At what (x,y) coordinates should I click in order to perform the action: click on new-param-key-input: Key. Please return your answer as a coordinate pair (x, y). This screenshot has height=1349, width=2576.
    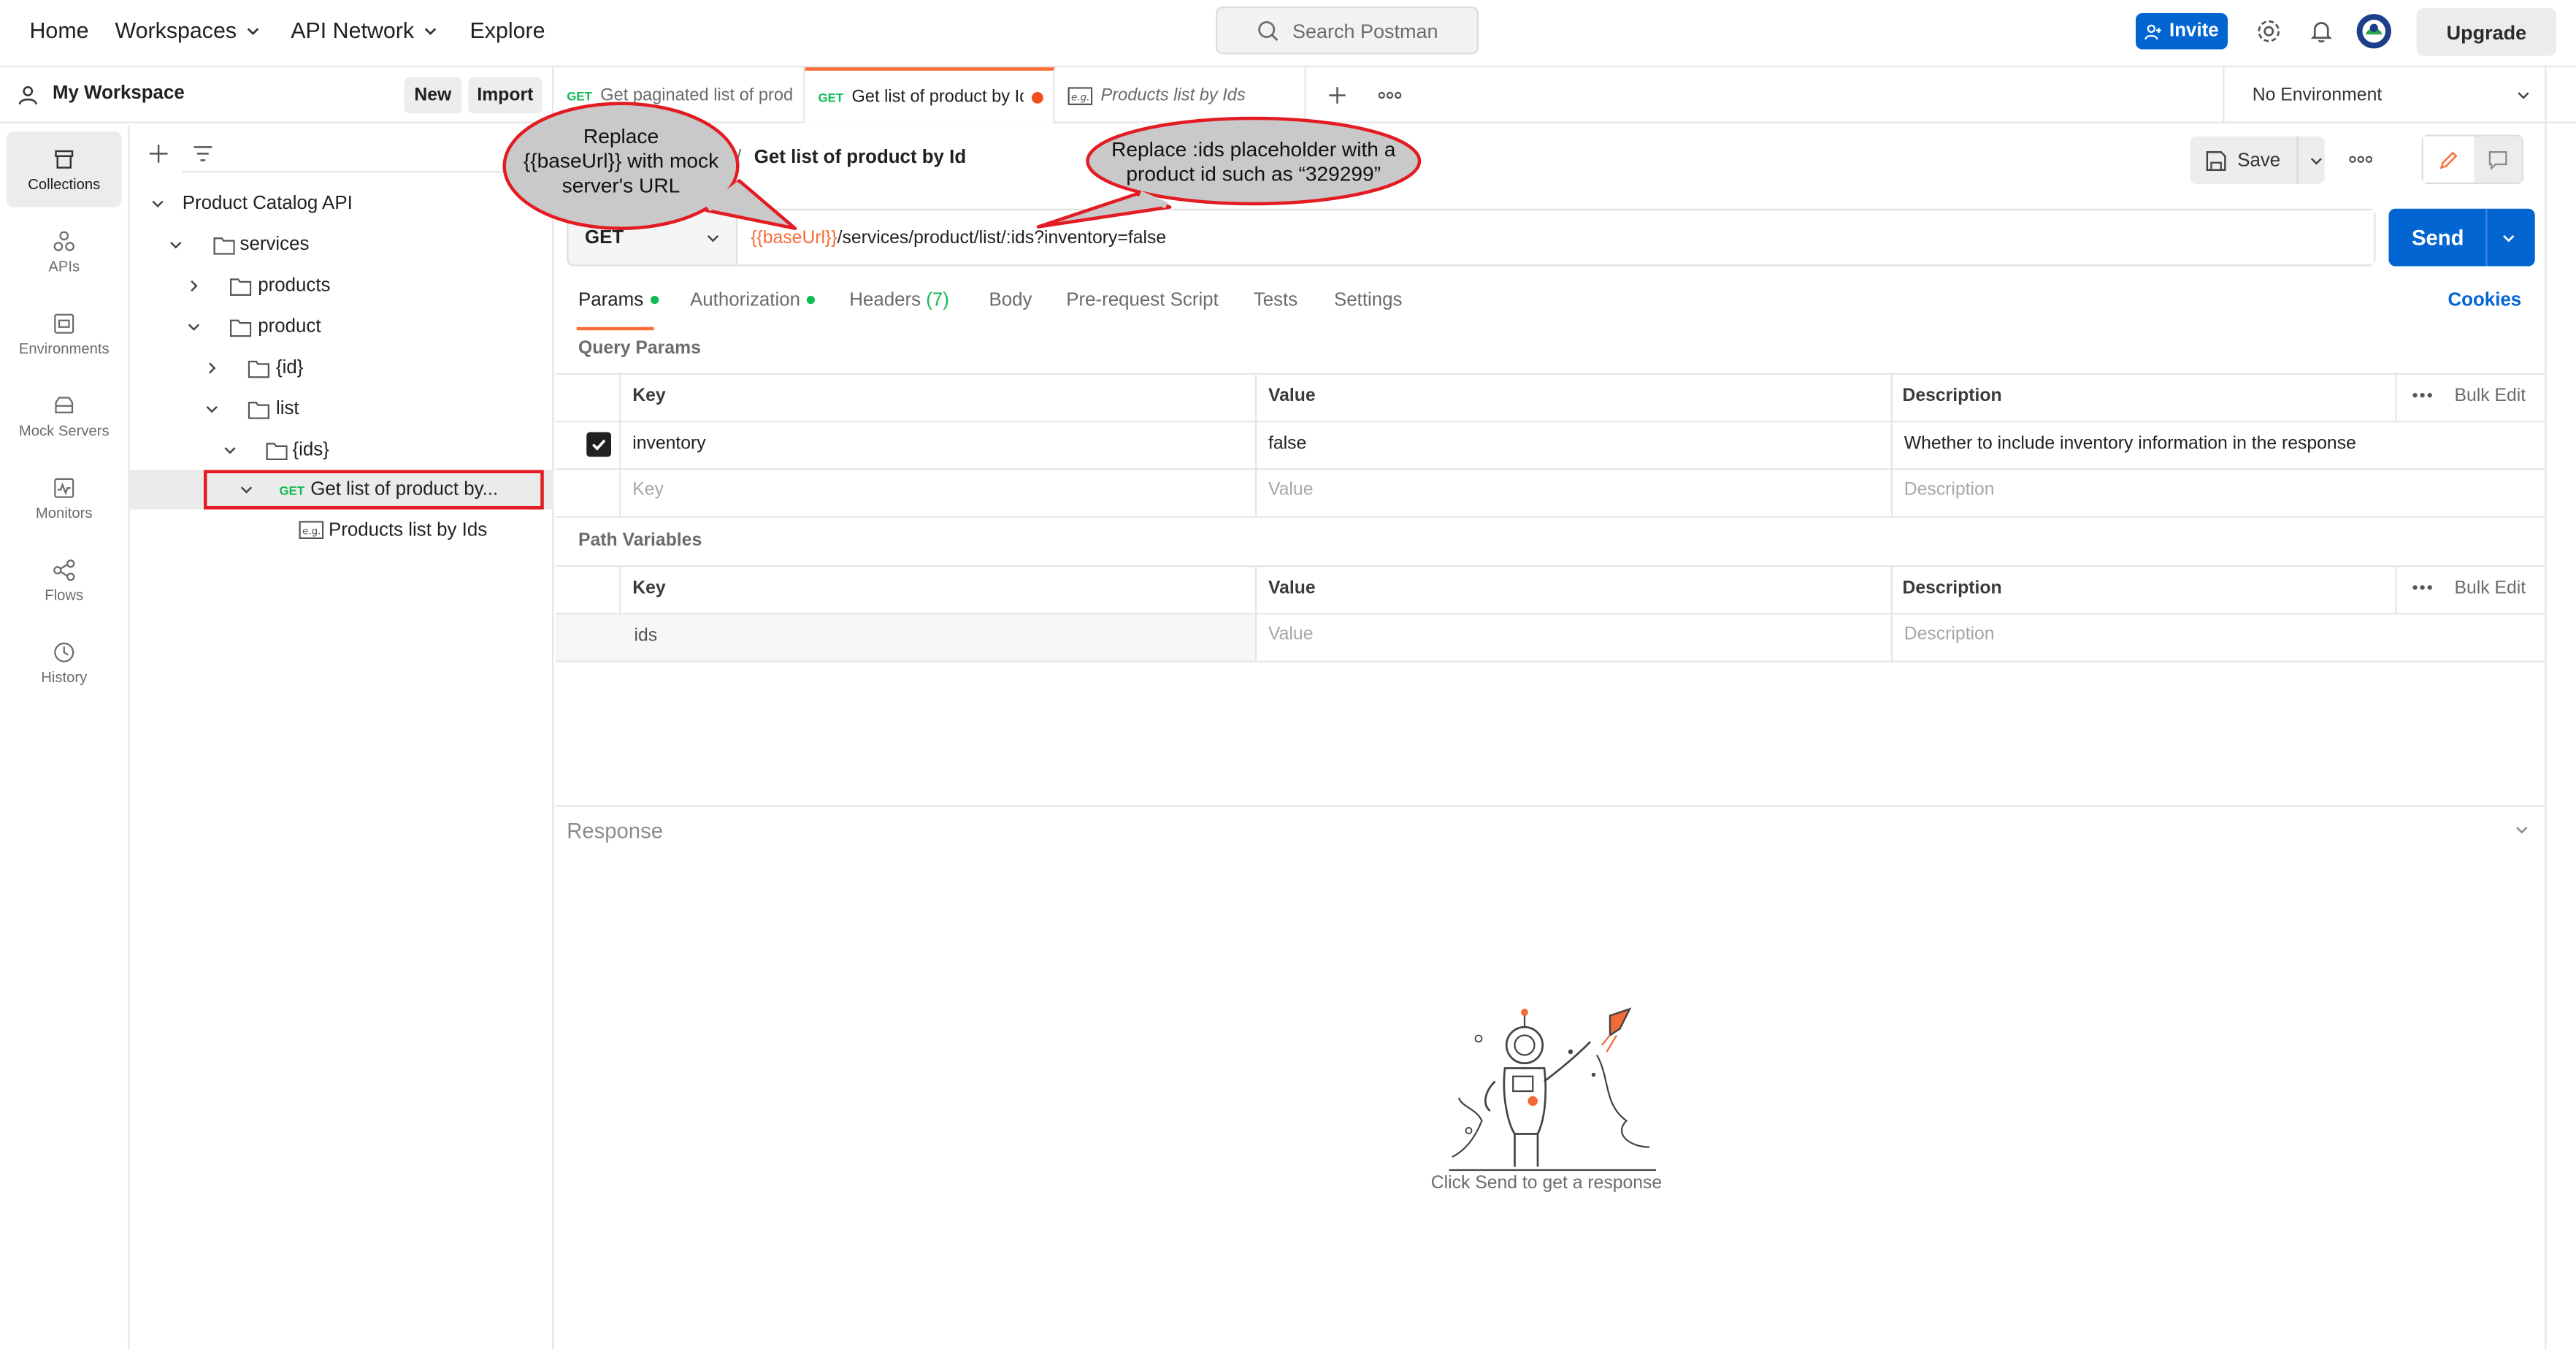
    Looking at the image, I should click on (648, 490).